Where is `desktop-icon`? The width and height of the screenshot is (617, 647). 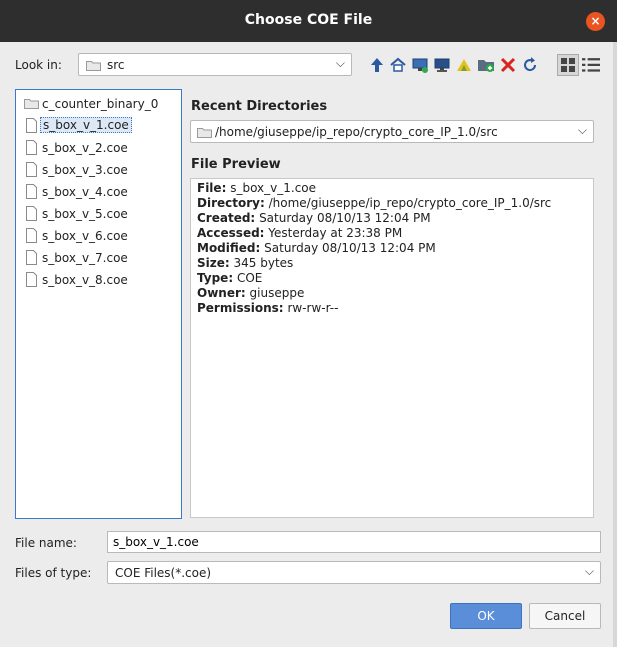 desktop-icon is located at coordinates (420, 65).